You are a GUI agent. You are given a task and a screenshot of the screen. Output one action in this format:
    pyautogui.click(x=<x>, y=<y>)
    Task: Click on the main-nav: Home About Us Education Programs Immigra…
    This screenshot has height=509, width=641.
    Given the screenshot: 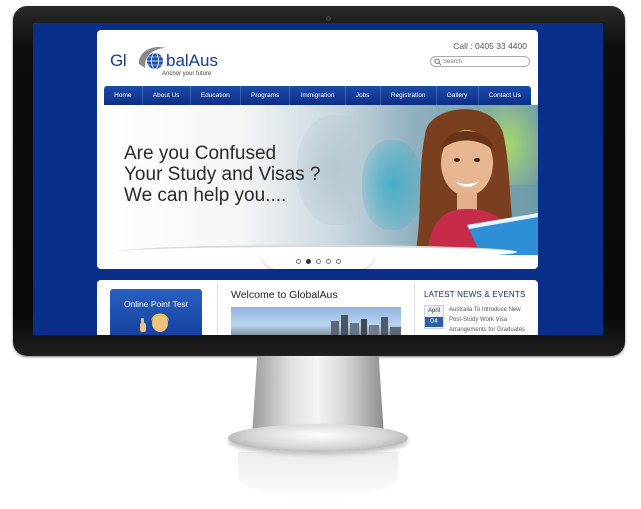 What is the action you would take?
    pyautogui.click(x=317, y=95)
    